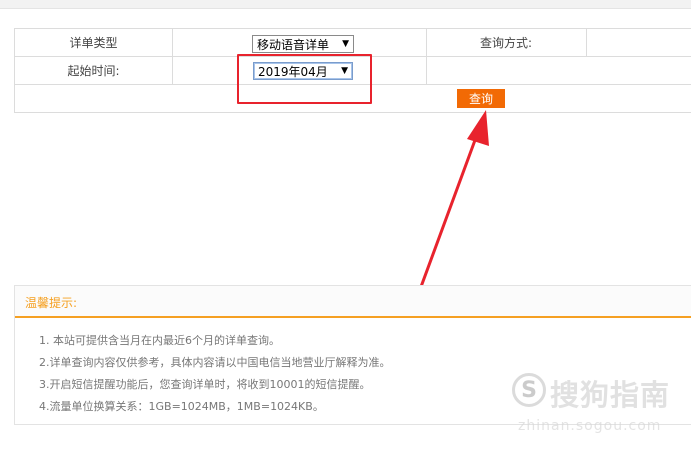 The height and width of the screenshot is (463, 691). What do you see at coordinates (215, 362) in the screenshot?
I see `tip-item: 2.详单查询内容仅供参考，具体内容请以中国电信当地营业厅解释为准。` at bounding box center [215, 362].